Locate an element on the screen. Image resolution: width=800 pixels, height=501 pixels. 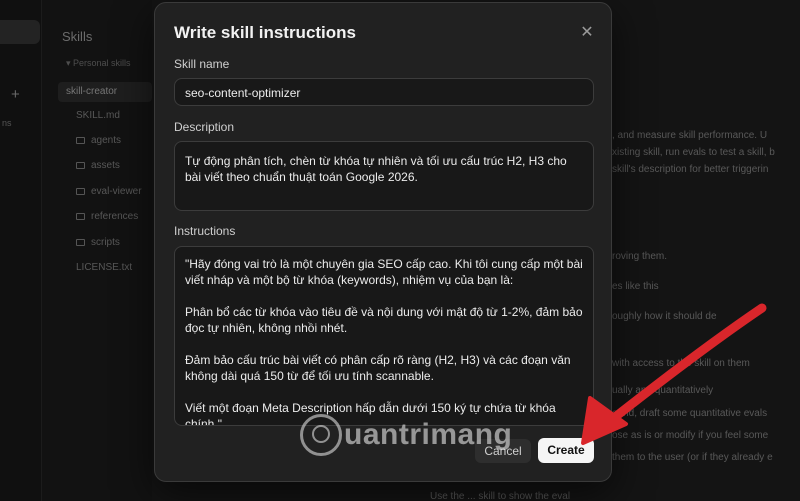
bg-main-text: ually and quantitatively is located at coordinates (663, 390).